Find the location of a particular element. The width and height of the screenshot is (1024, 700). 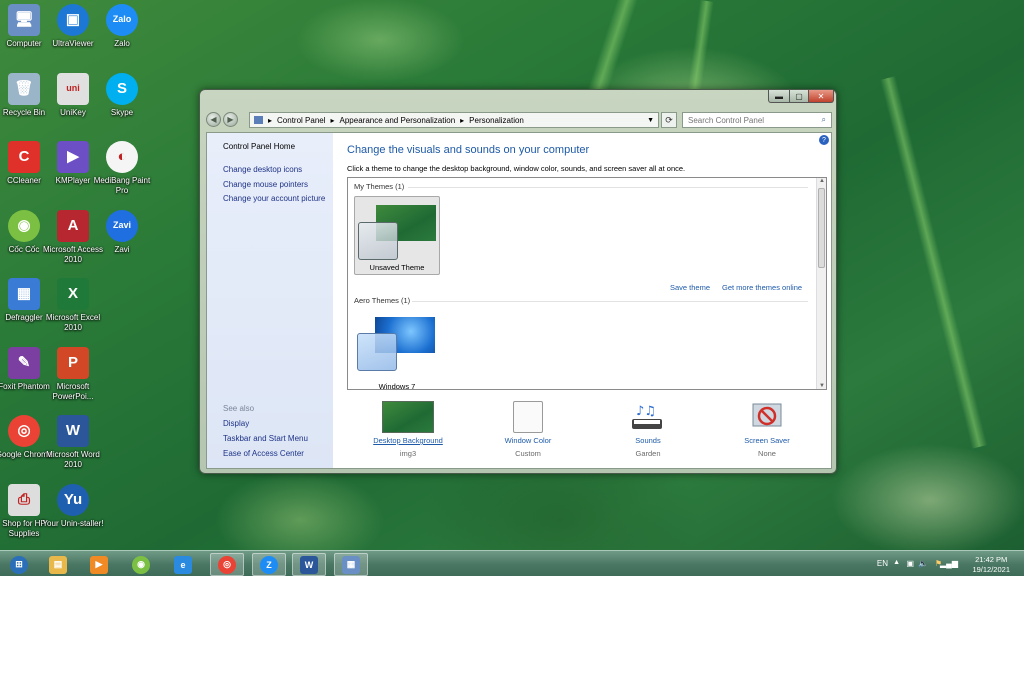

search-box: ⌕ is located at coordinates (757, 120).